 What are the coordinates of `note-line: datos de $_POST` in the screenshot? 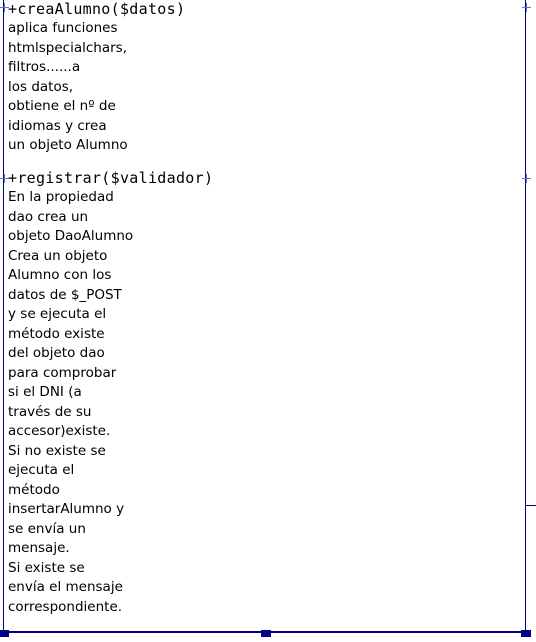 It's located at (65, 294).